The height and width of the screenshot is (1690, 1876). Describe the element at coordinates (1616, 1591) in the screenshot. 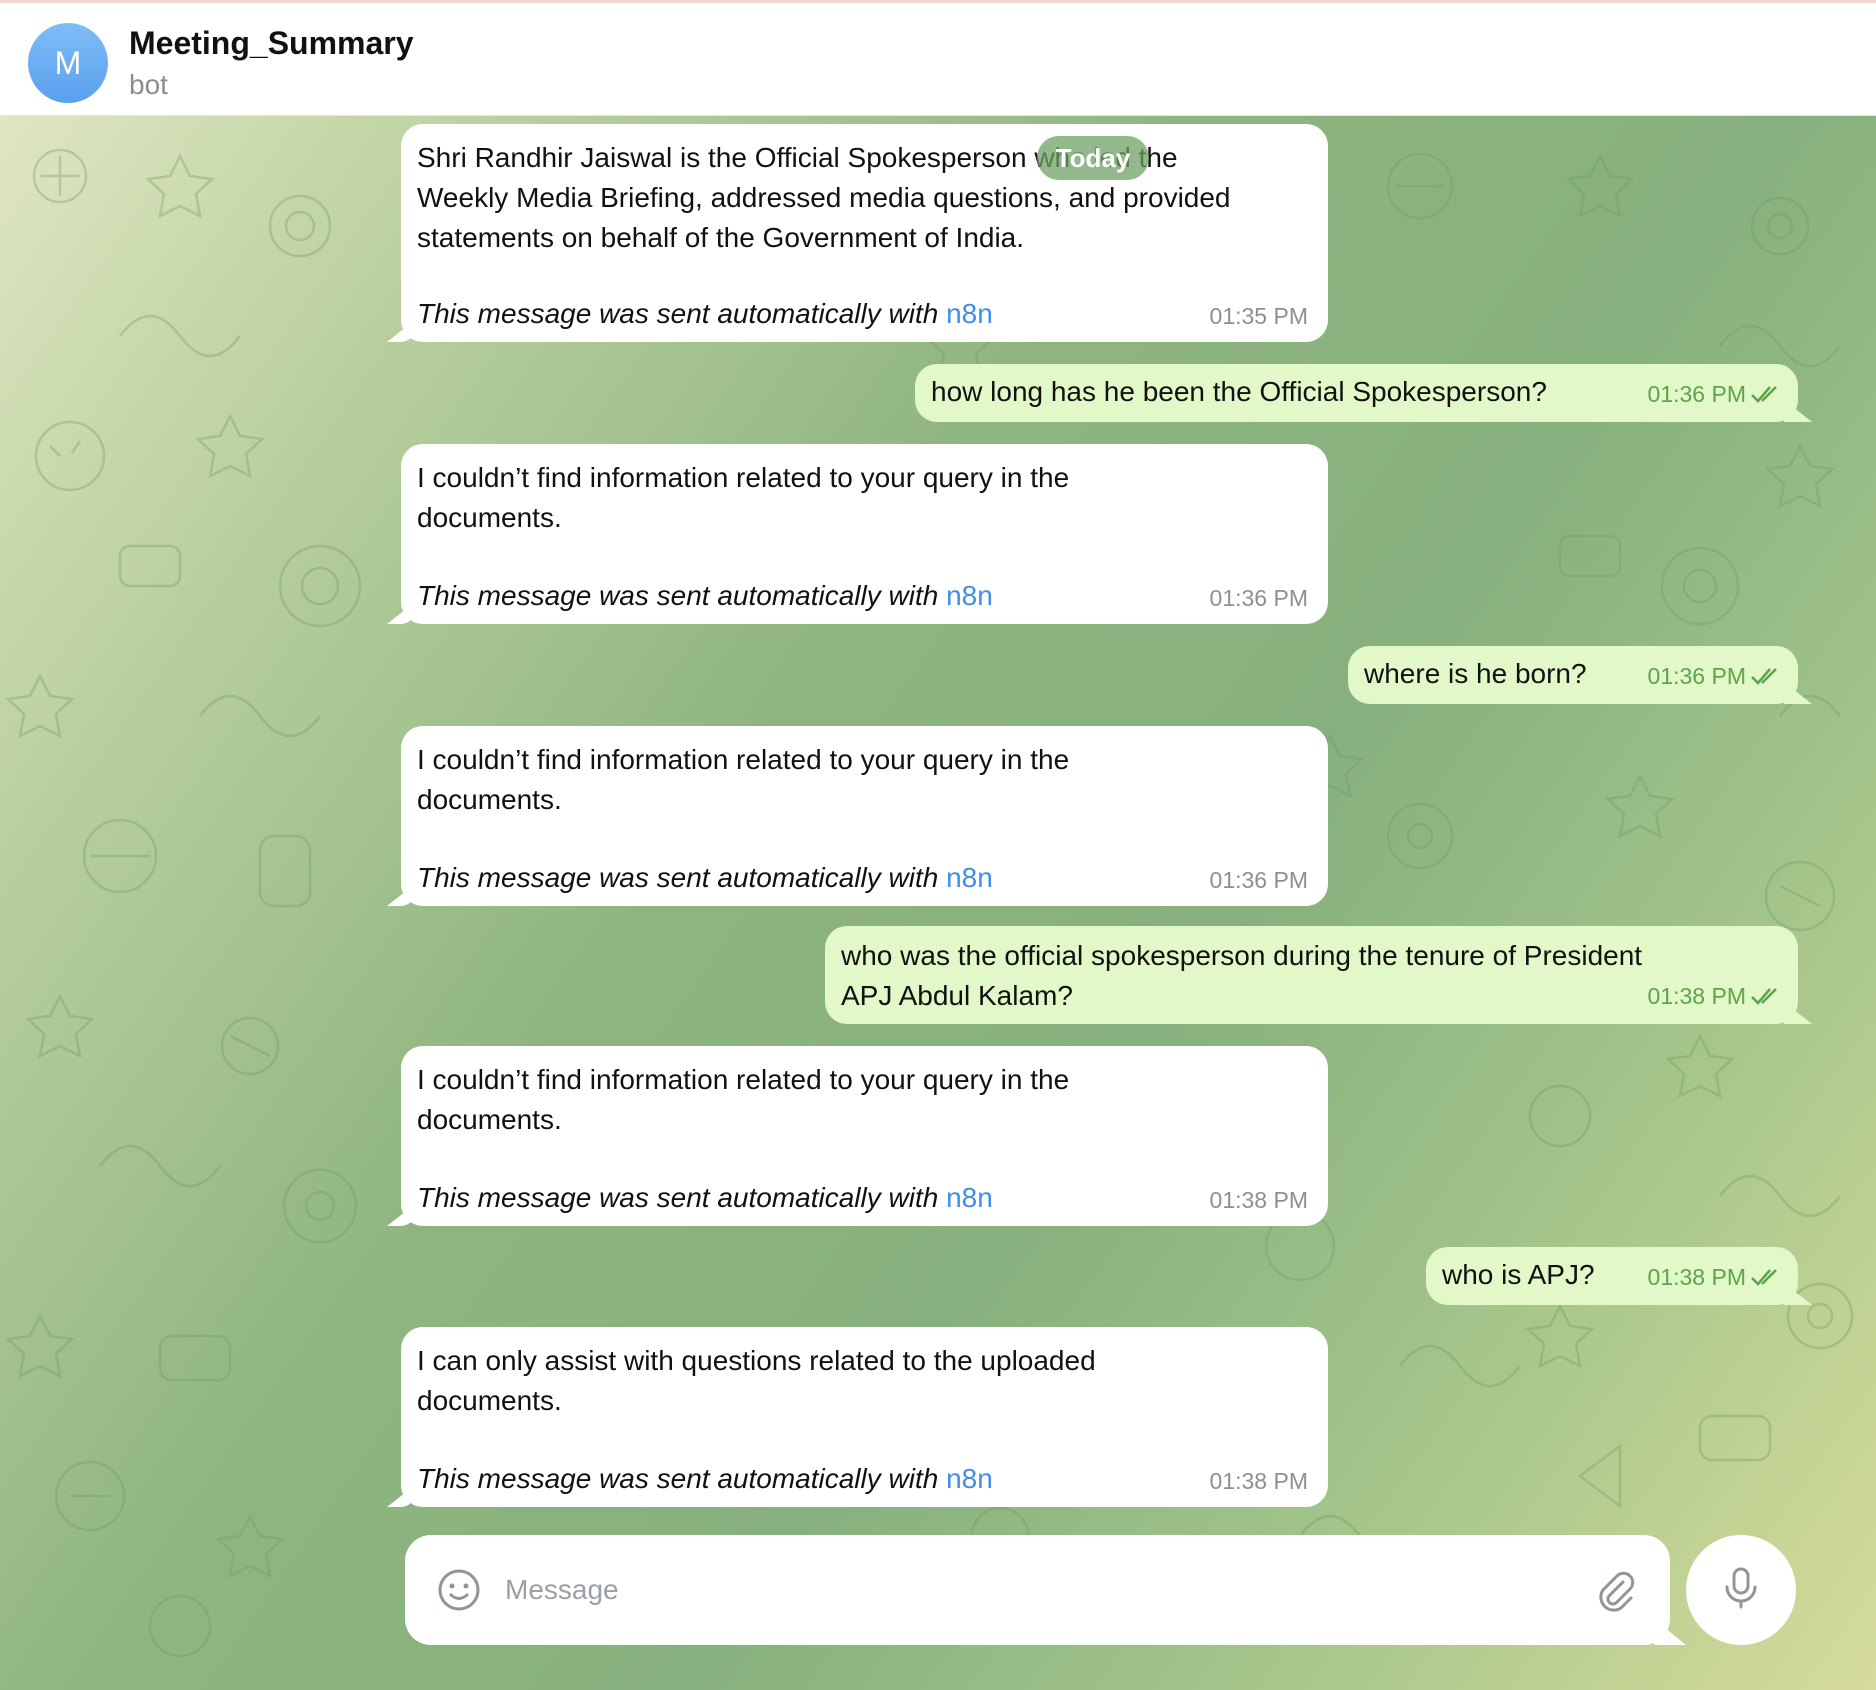

I see `paperclip-icon` at that location.